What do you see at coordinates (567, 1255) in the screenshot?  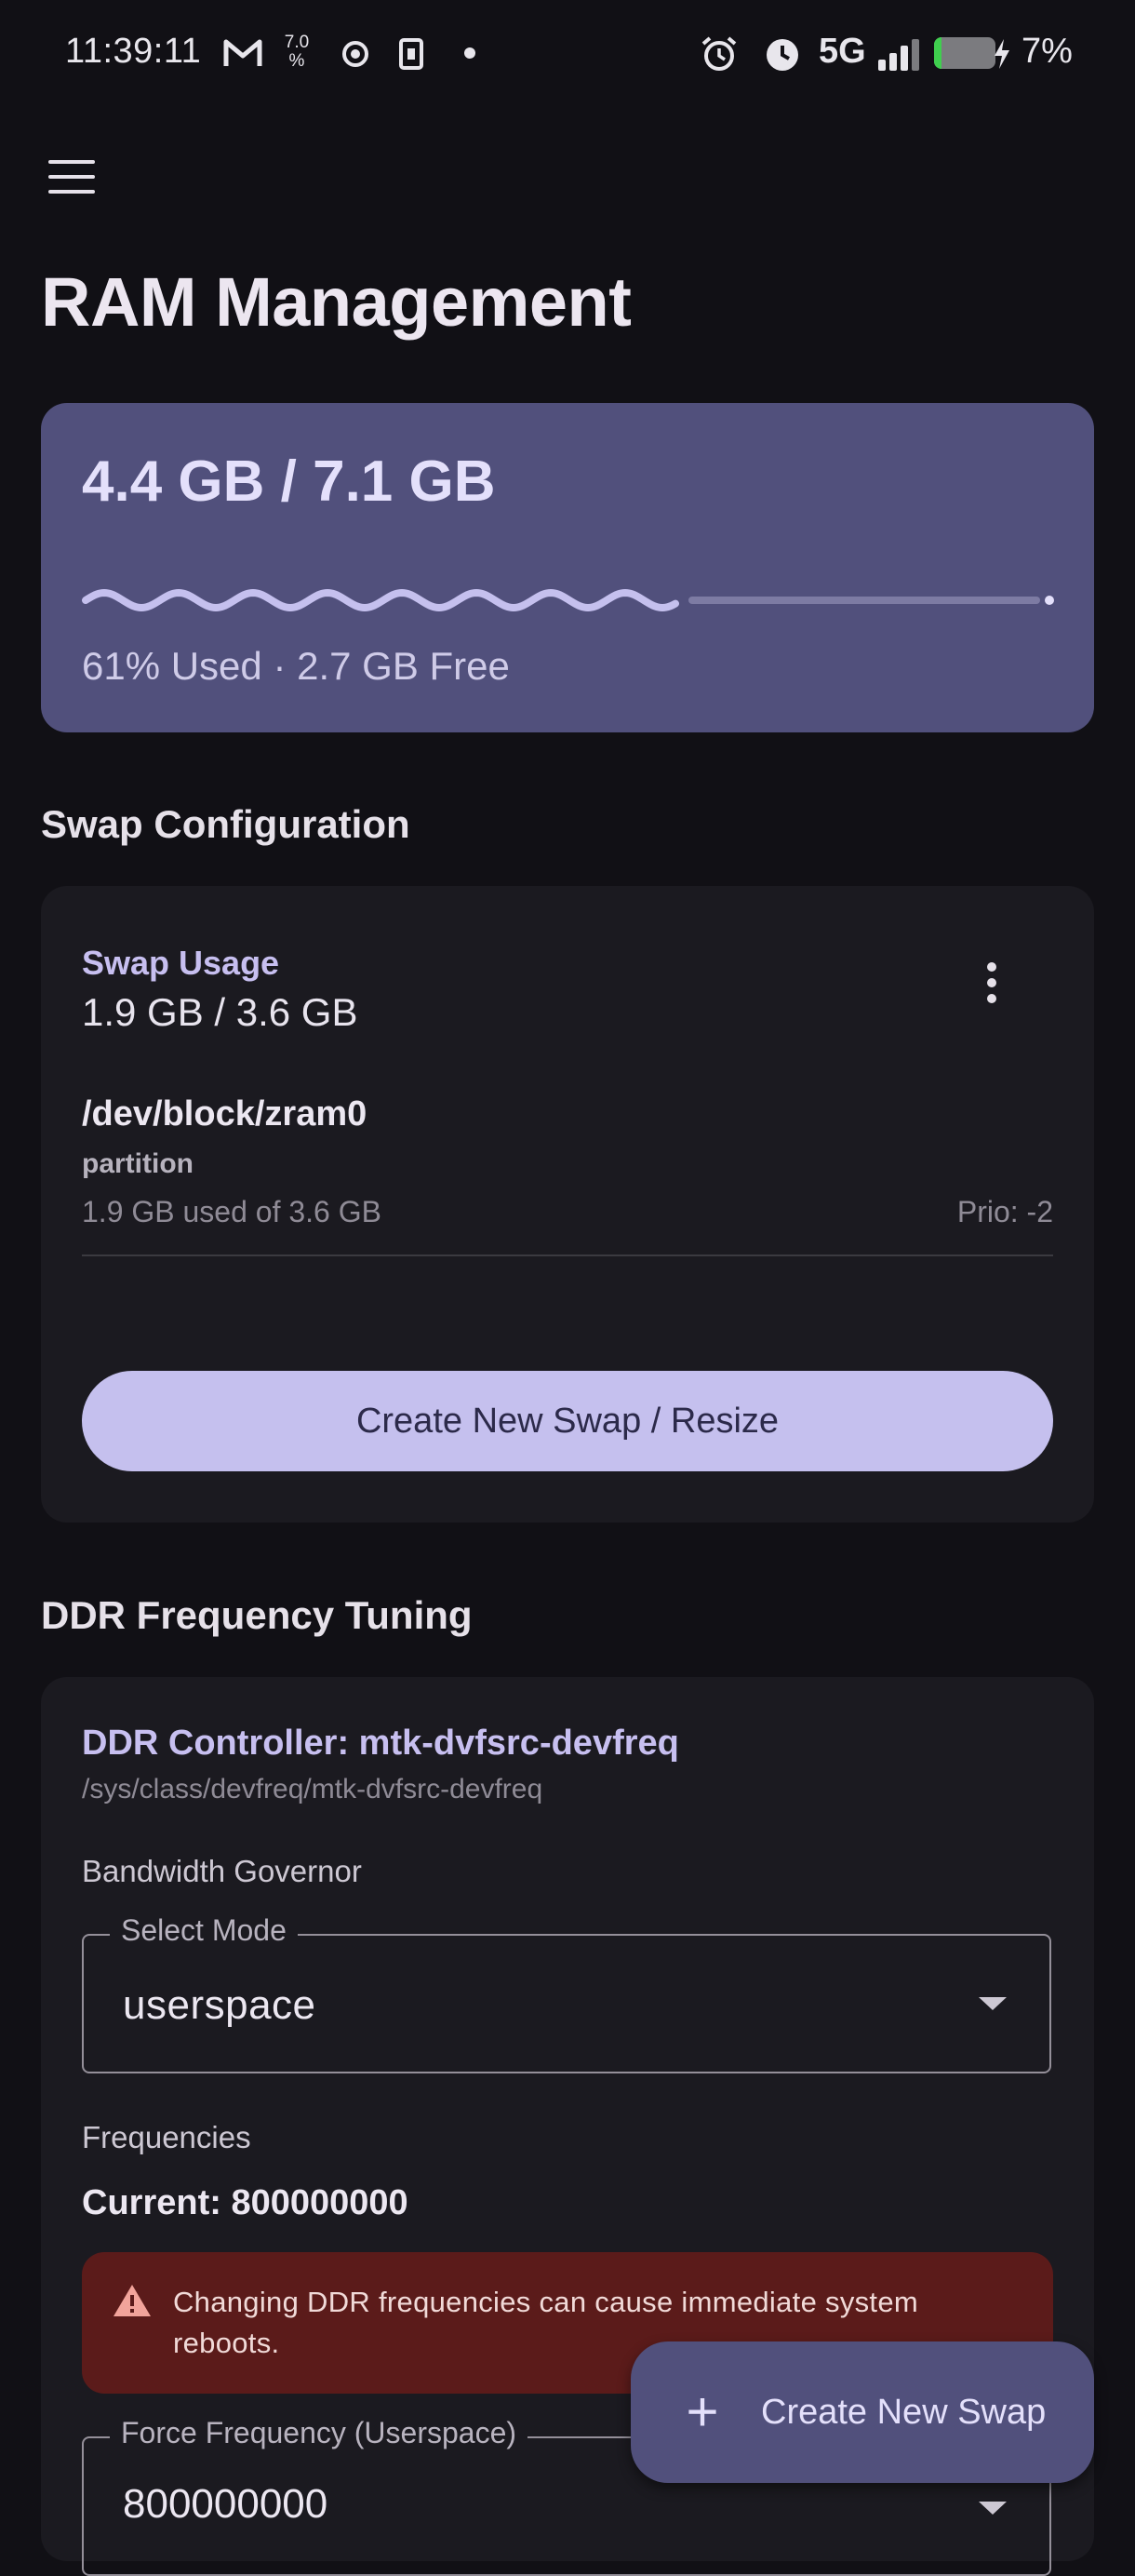 I see `divider` at bounding box center [567, 1255].